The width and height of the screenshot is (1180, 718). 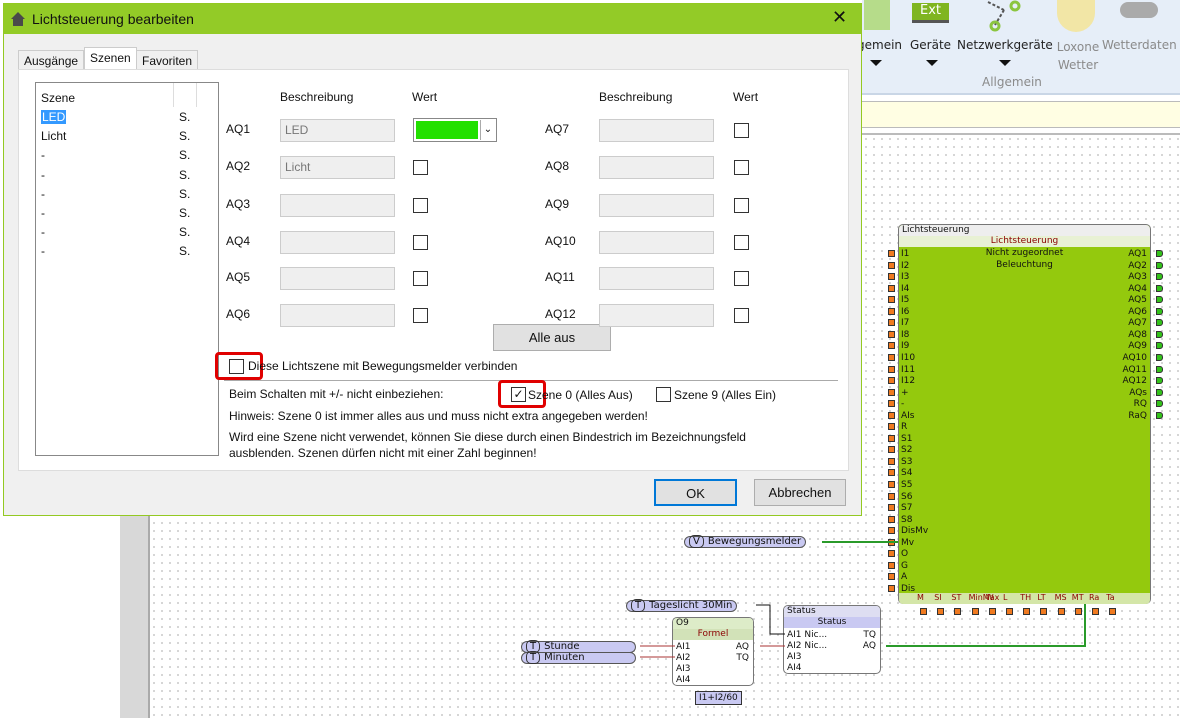 What do you see at coordinates (1005, 45) in the screenshot?
I see `ribbon-netzwerkgeraete: Netzwerkgeräte` at bounding box center [1005, 45].